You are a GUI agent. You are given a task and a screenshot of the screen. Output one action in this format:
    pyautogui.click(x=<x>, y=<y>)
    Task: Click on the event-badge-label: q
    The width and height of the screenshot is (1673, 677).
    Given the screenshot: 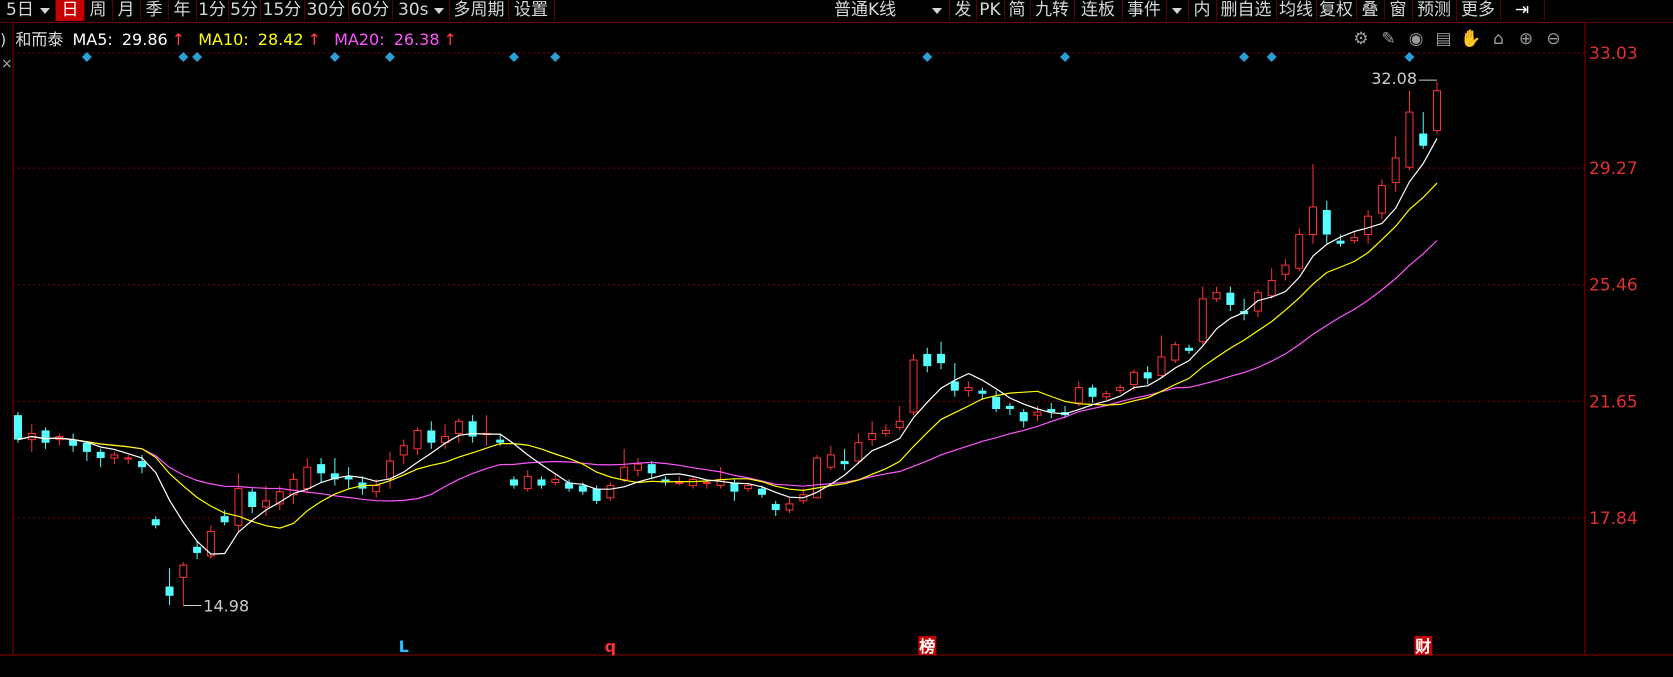 What is the action you would take?
    pyautogui.click(x=610, y=646)
    